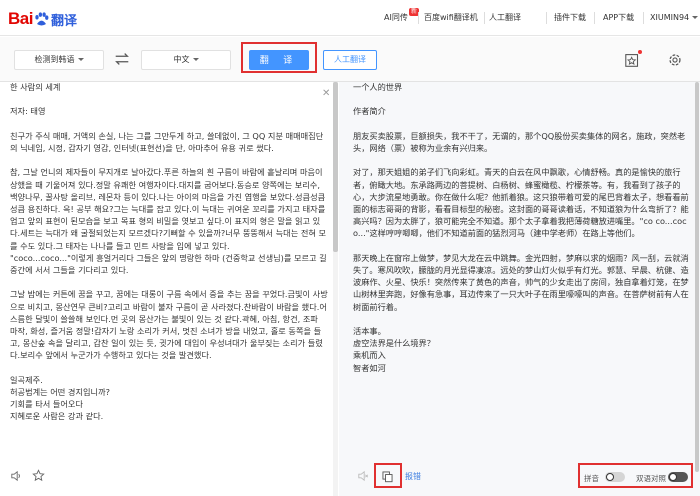  What do you see at coordinates (181, 59) in the screenshot?
I see `target-language-label: 中文` at bounding box center [181, 59].